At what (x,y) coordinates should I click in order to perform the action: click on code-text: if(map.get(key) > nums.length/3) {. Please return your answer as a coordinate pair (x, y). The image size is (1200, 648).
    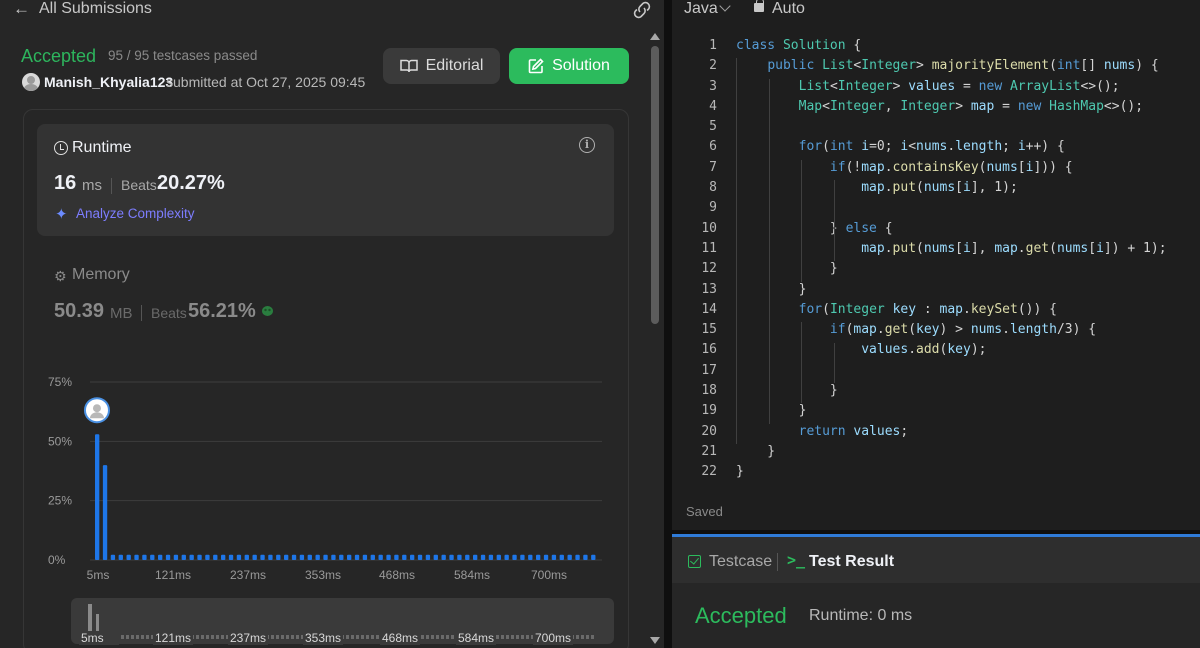
    Looking at the image, I should click on (916, 330).